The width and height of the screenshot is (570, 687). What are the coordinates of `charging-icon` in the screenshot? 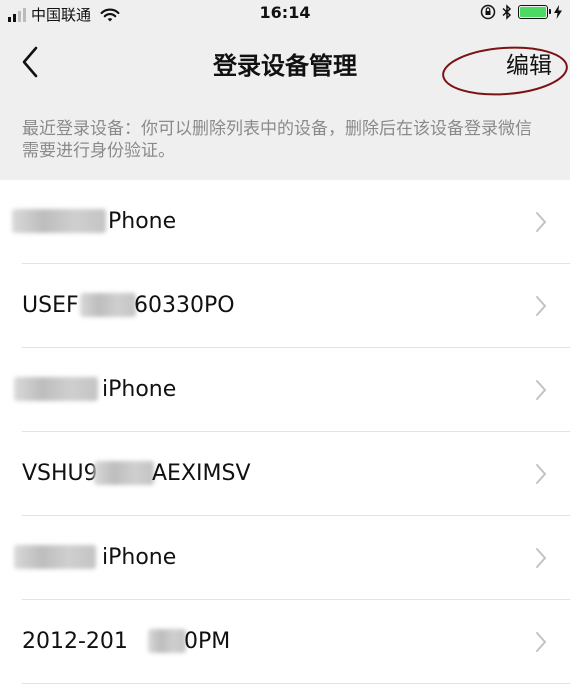 It's located at (558, 12).